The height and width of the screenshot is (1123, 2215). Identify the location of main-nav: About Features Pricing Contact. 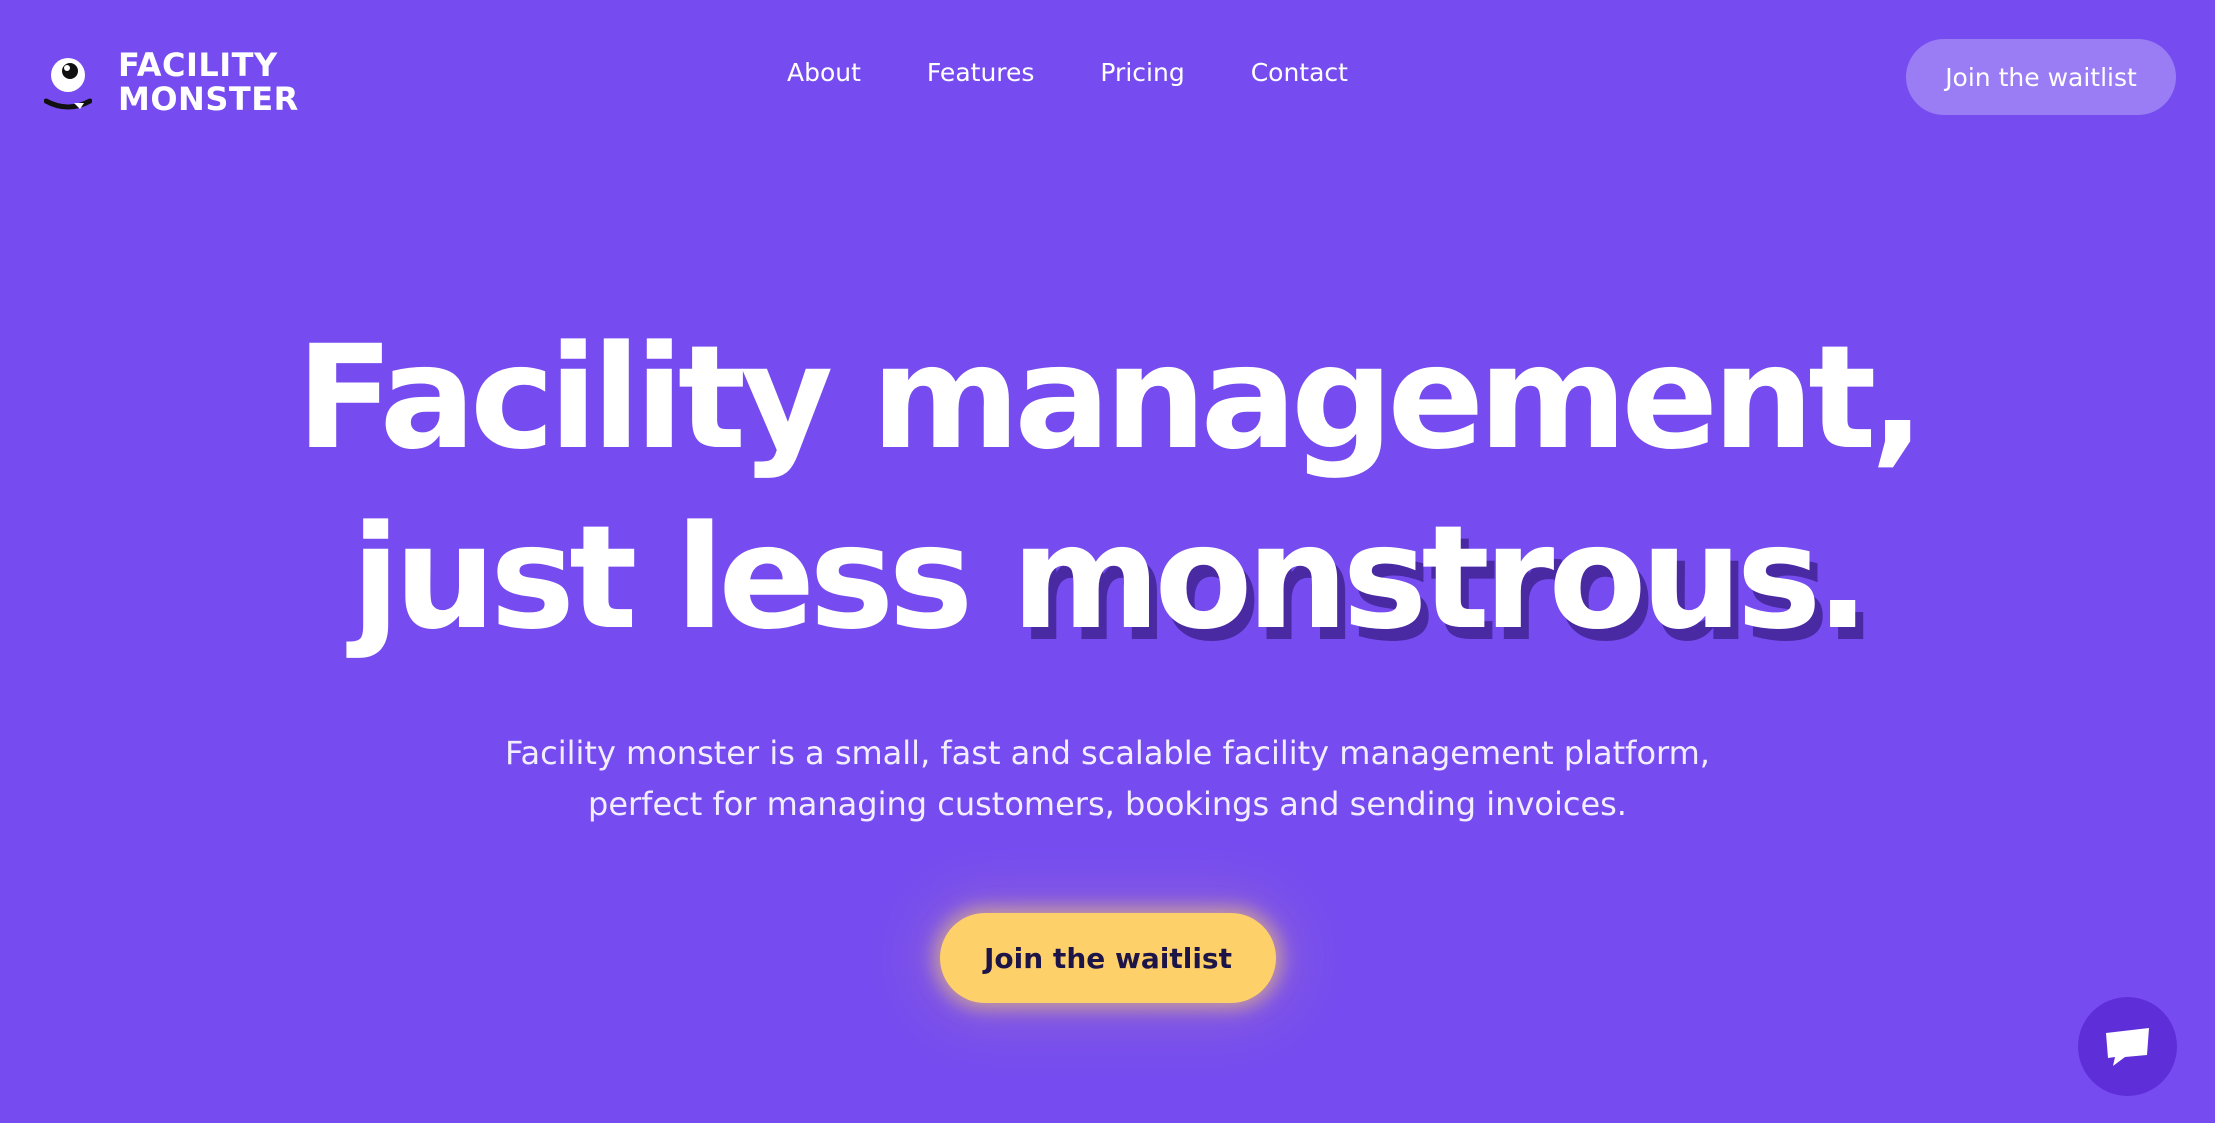
(1067, 72).